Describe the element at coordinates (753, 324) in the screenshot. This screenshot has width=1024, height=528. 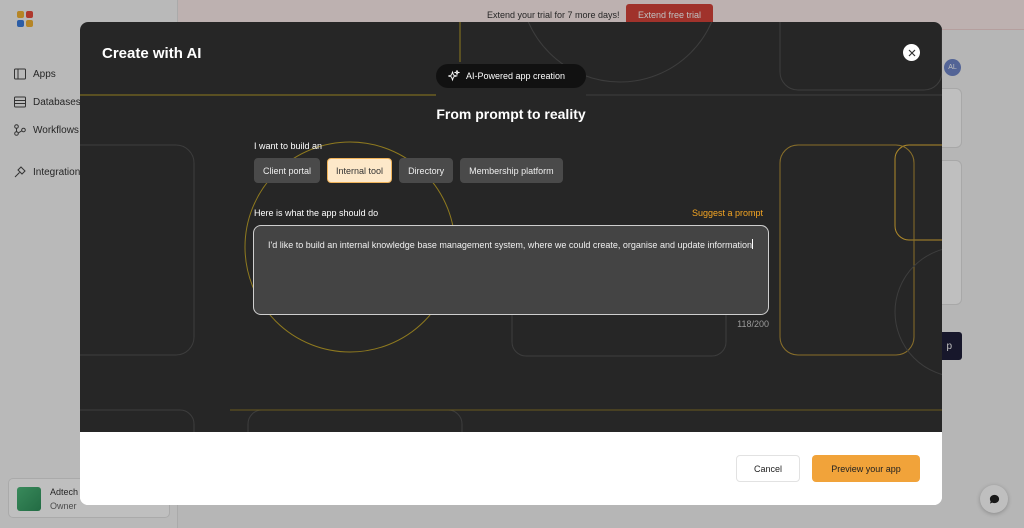
I see `character-counter: 118/200` at that location.